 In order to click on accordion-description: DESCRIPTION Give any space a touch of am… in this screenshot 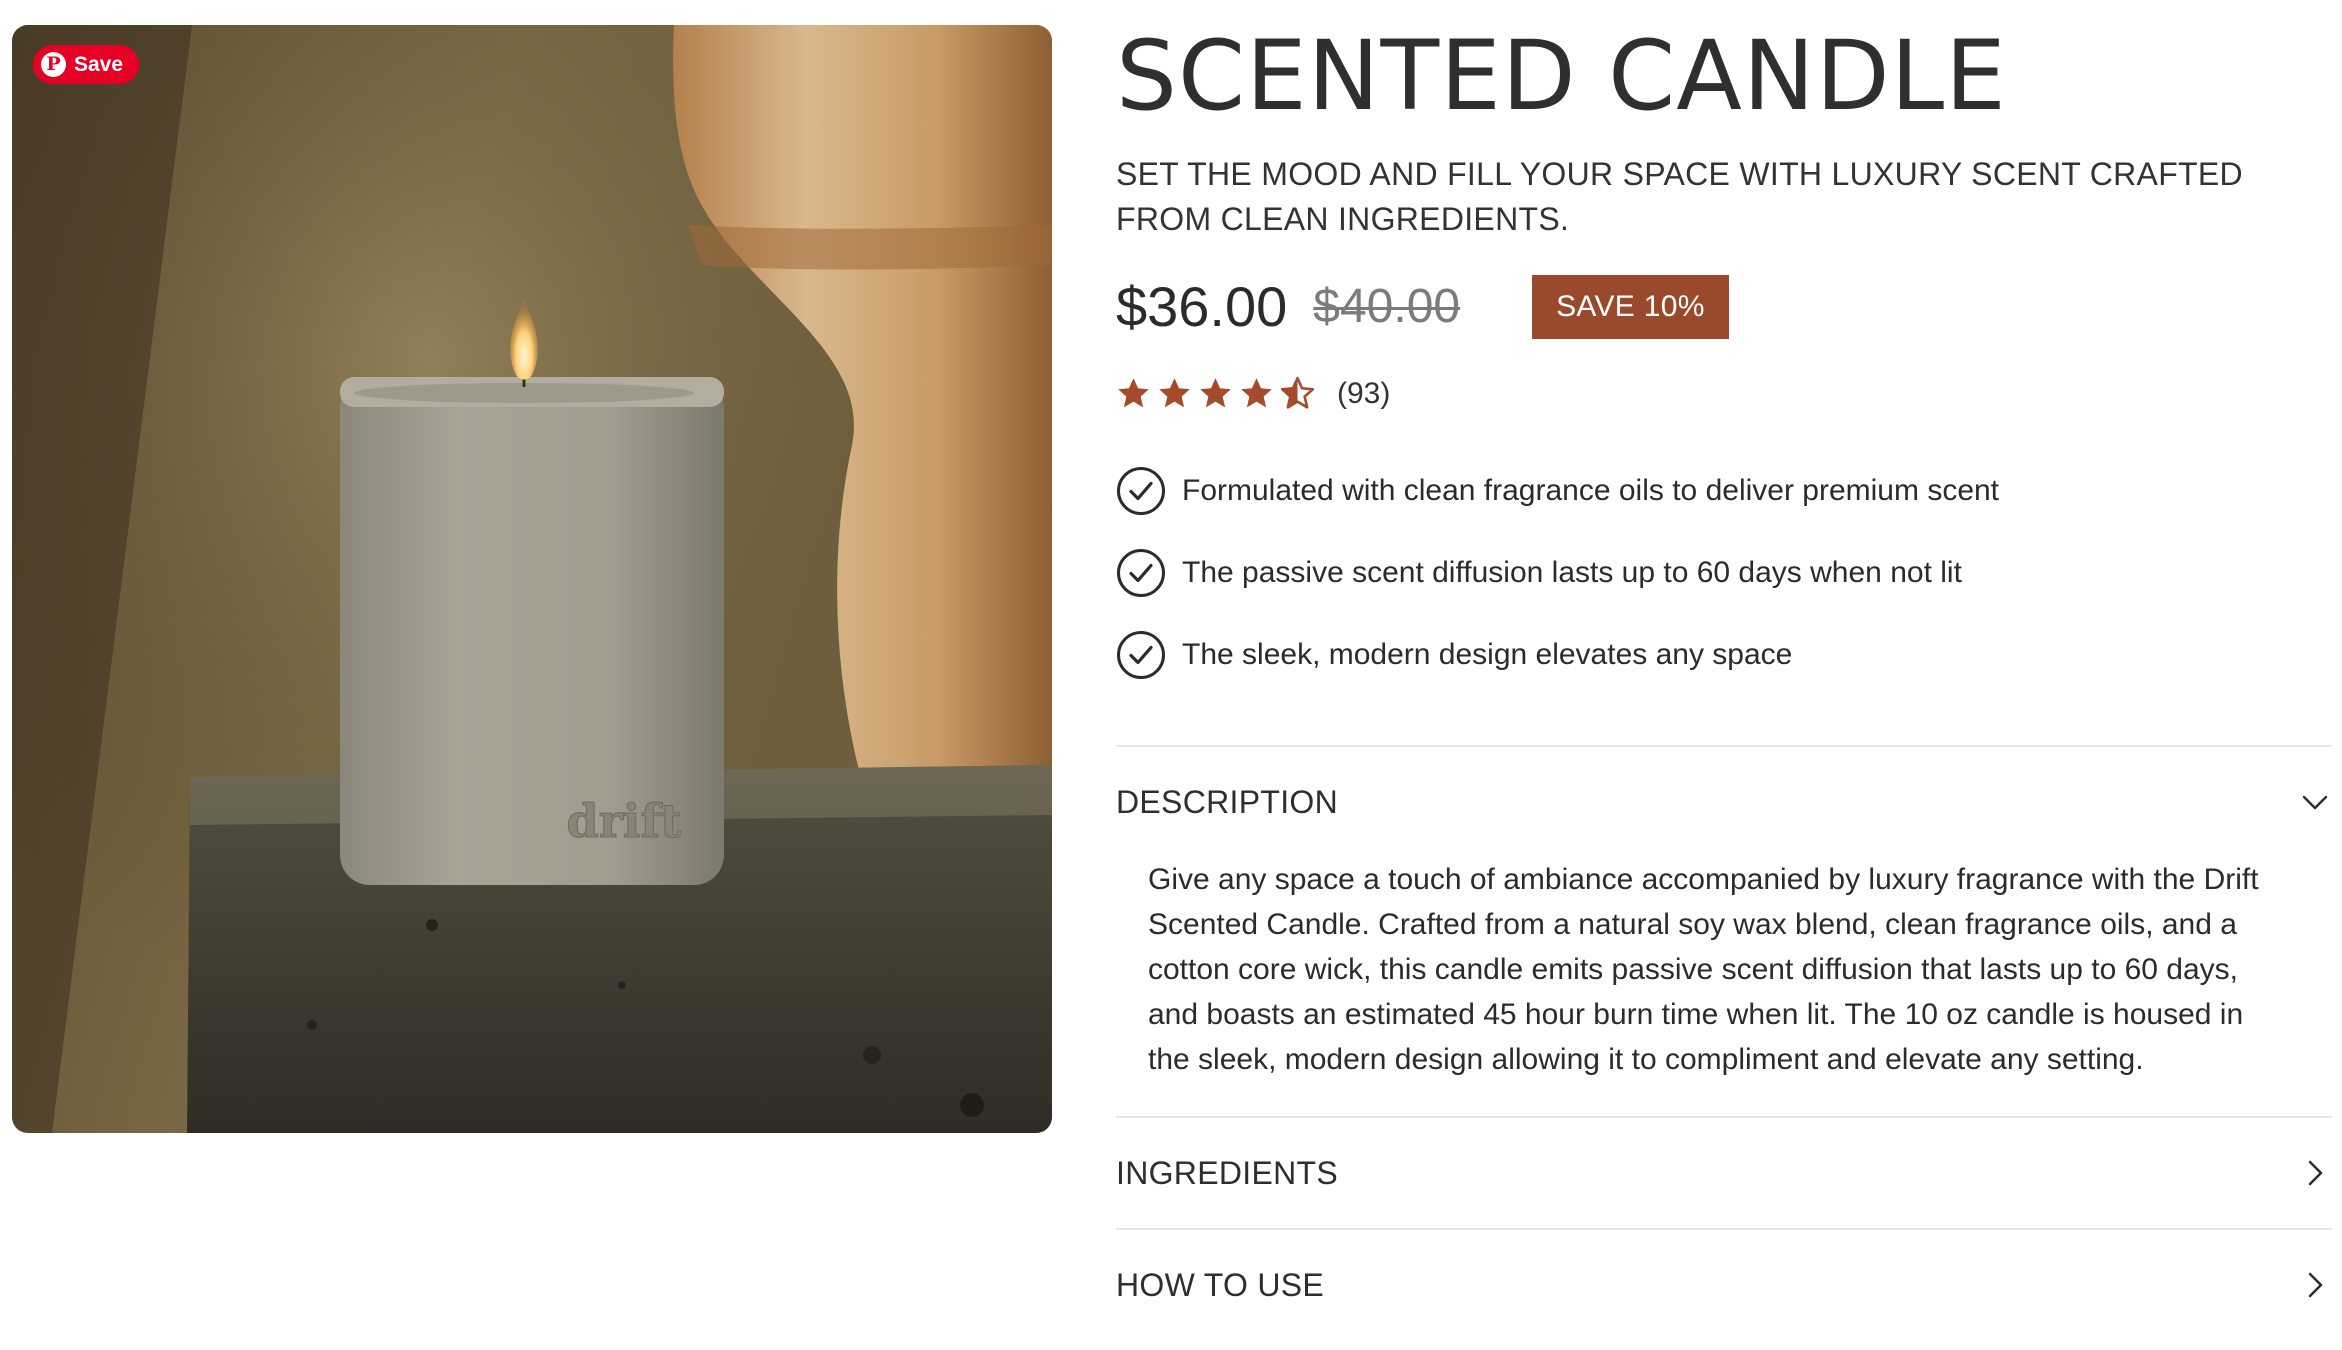, I will do `click(1724, 930)`.